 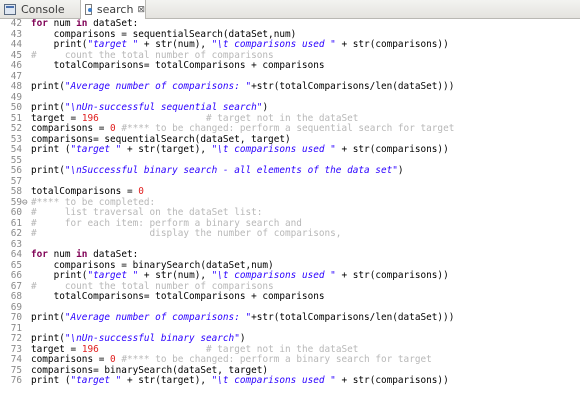 I want to click on comment-token: # display the number of comparisons,, so click(x=186, y=233).